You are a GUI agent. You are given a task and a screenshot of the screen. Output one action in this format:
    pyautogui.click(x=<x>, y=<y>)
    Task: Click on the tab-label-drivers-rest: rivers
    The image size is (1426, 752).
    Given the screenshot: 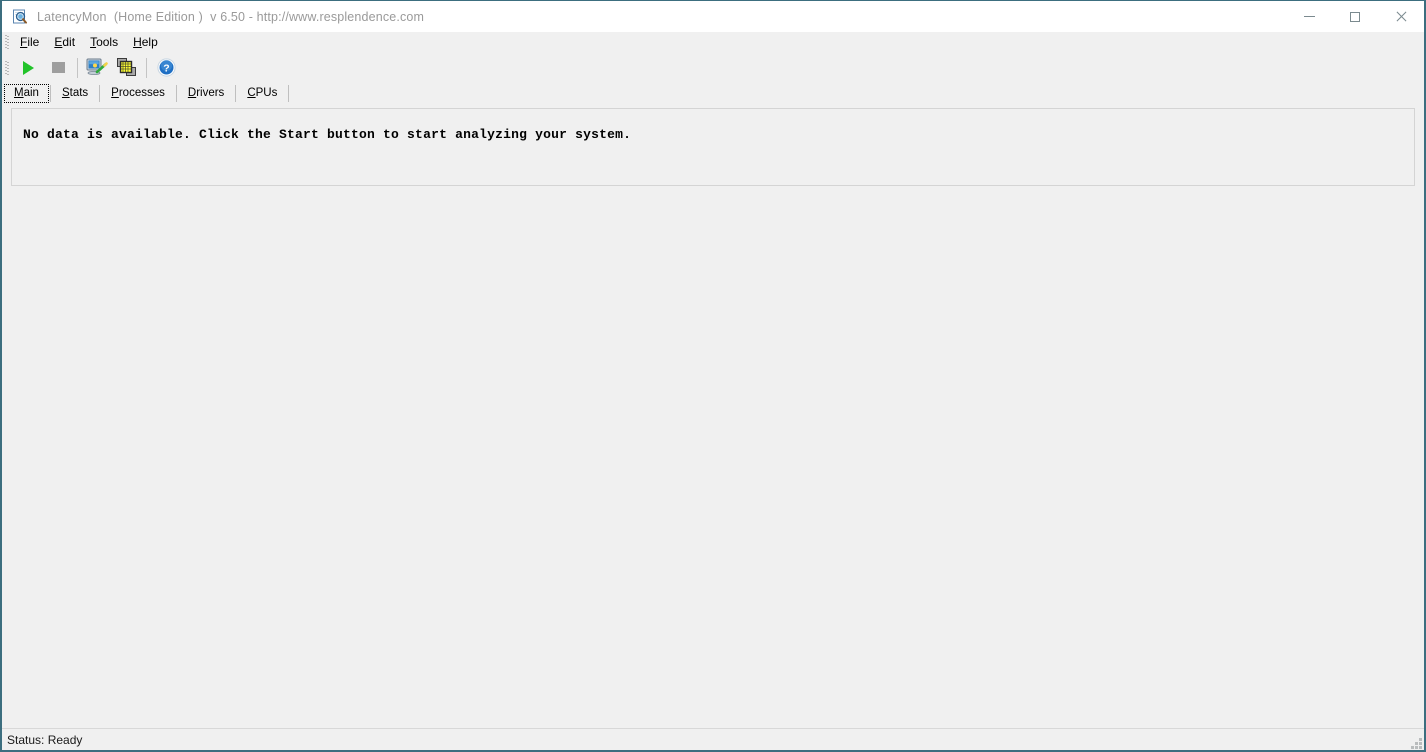 What is the action you would take?
    pyautogui.click(x=210, y=93)
    